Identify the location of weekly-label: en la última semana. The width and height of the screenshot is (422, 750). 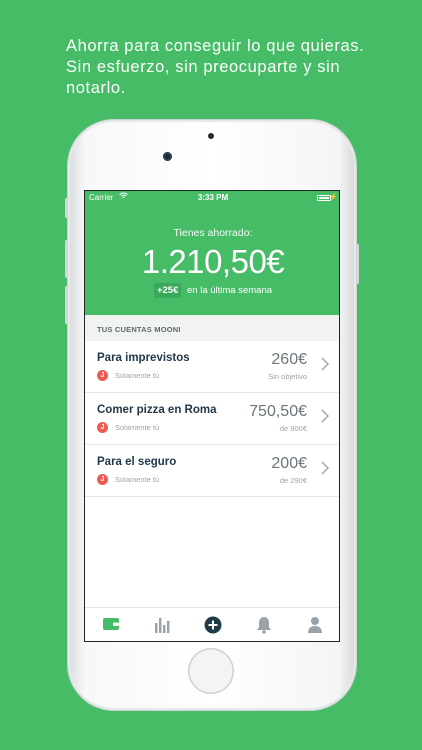
(230, 290).